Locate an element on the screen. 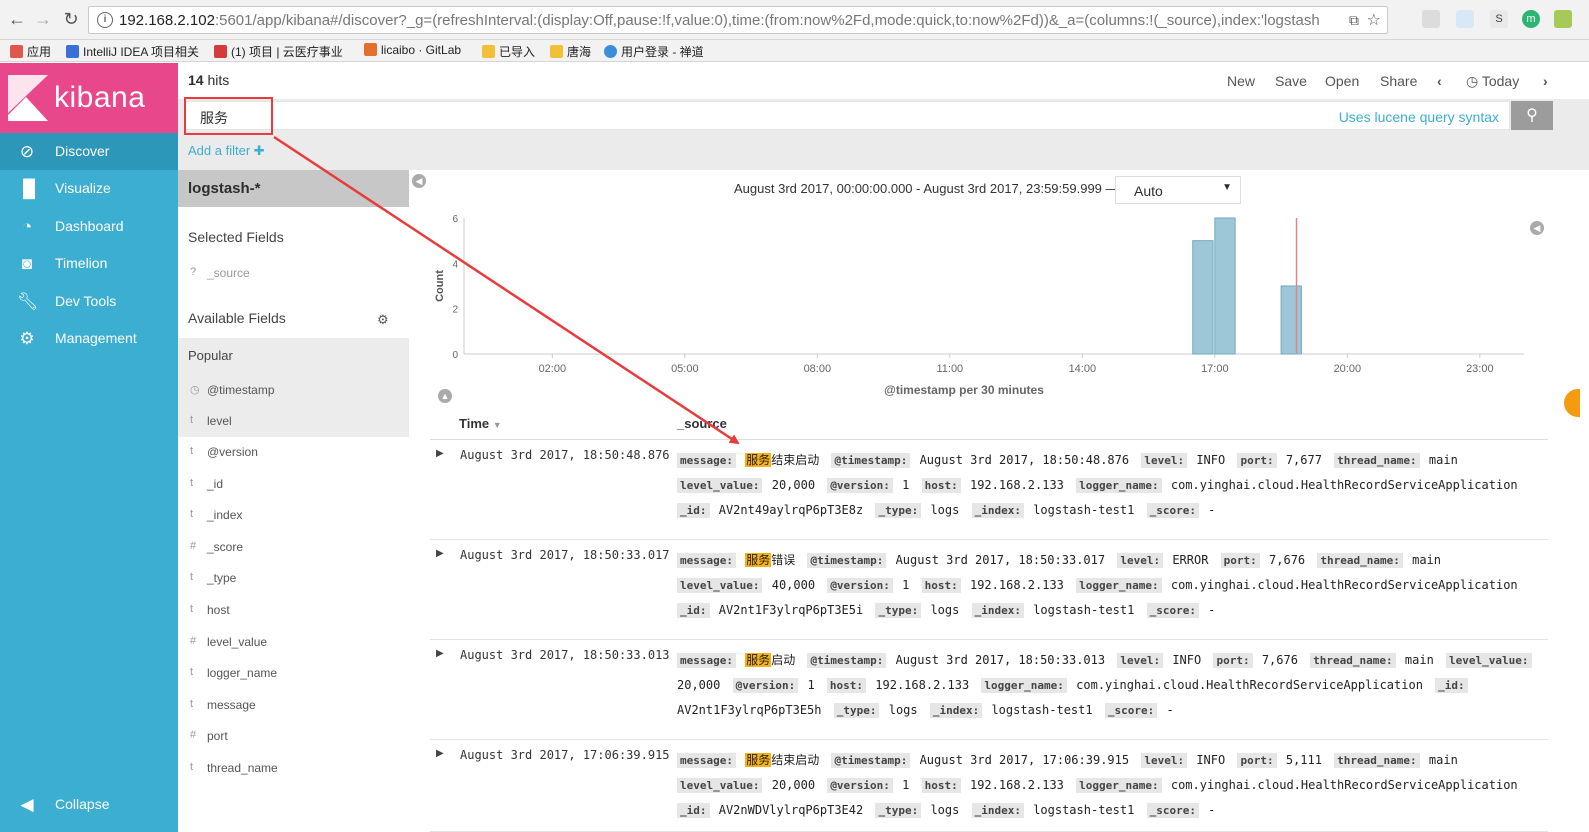 This screenshot has height=832, width=1589. extension-s-icon: S is located at coordinates (1499, 19).